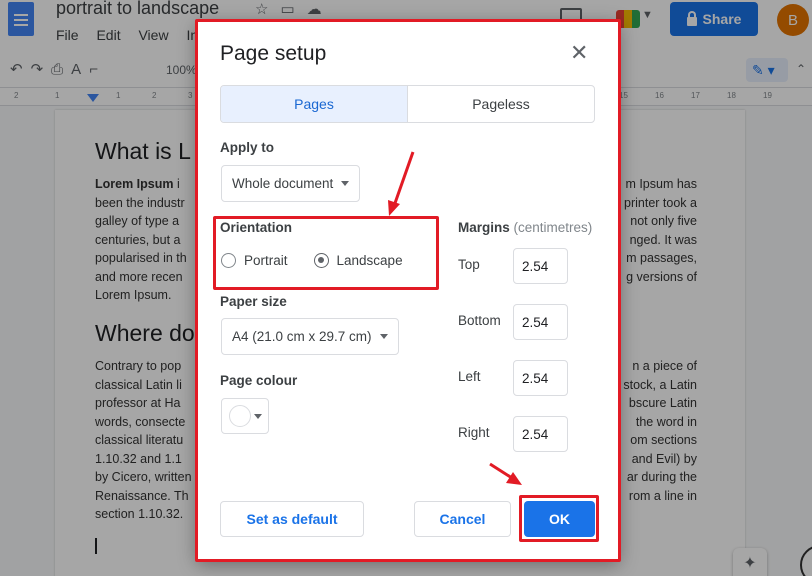 Image resolution: width=812 pixels, height=576 pixels. What do you see at coordinates (540, 378) in the screenshot?
I see `margin-left-input: 2.54` at bounding box center [540, 378].